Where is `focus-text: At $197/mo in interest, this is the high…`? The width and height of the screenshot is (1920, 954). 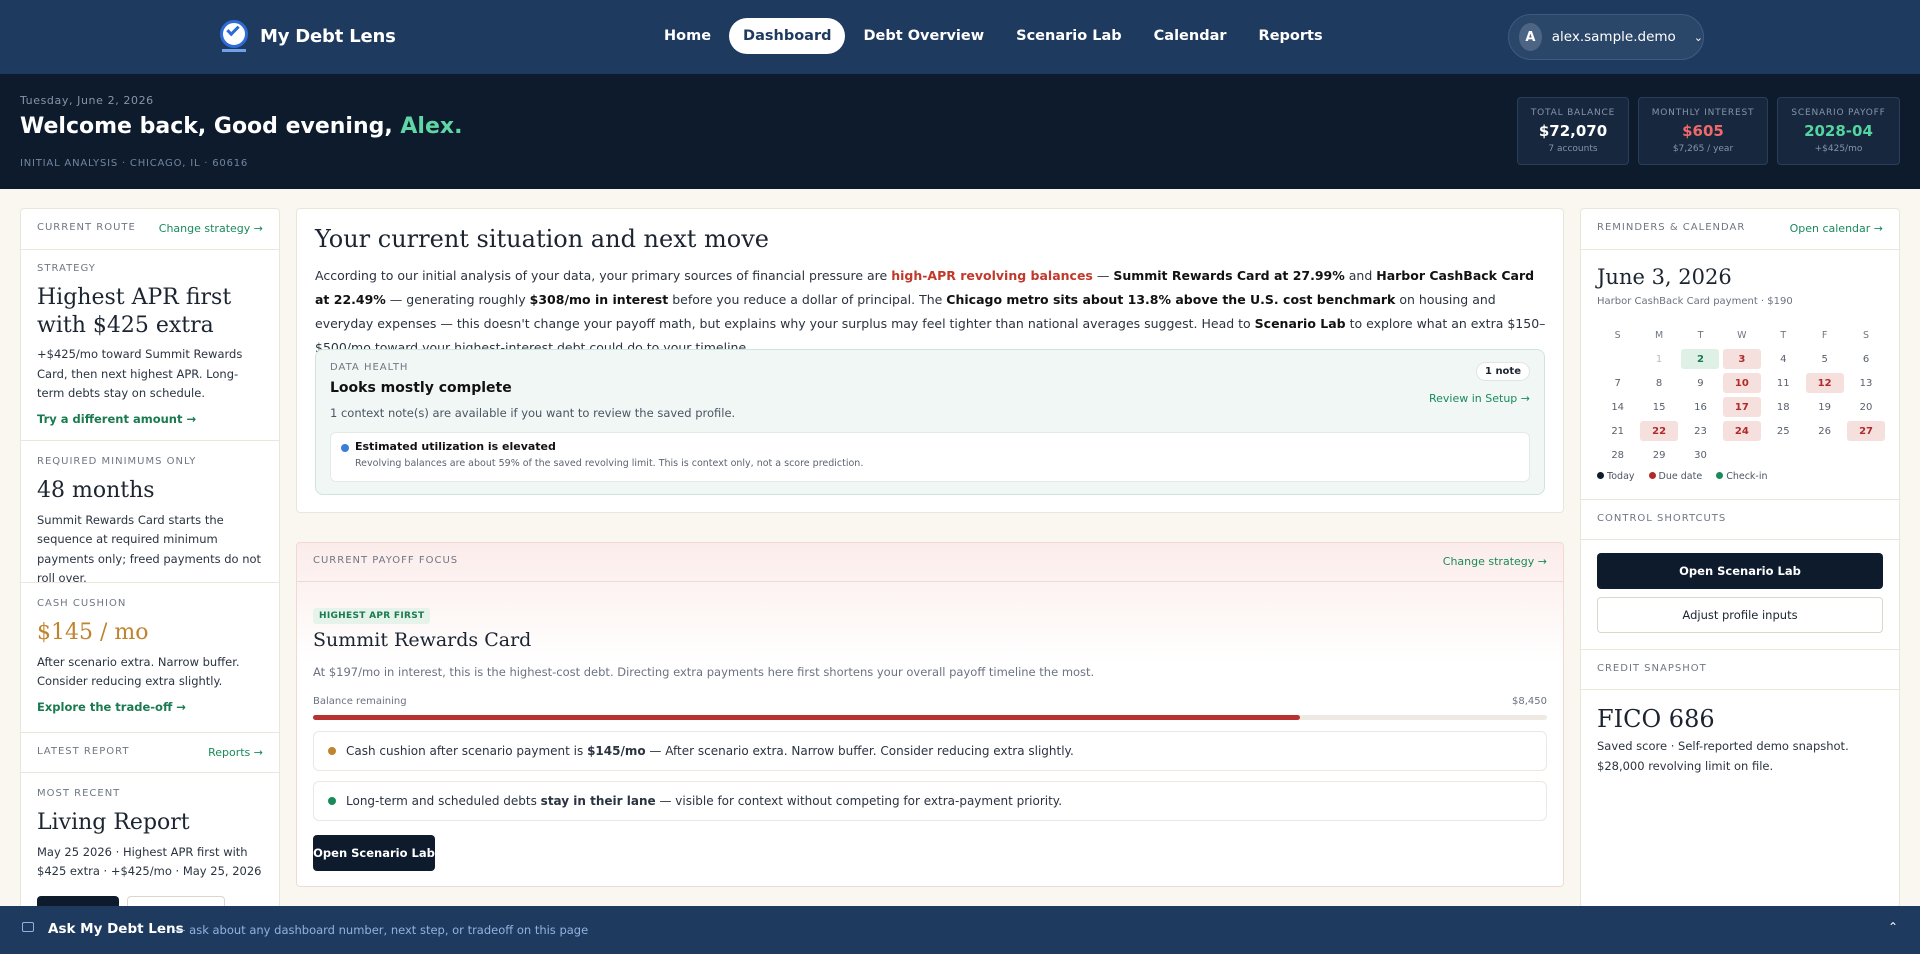 focus-text: At $197/mo in interest, this is the high… is located at coordinates (704, 672).